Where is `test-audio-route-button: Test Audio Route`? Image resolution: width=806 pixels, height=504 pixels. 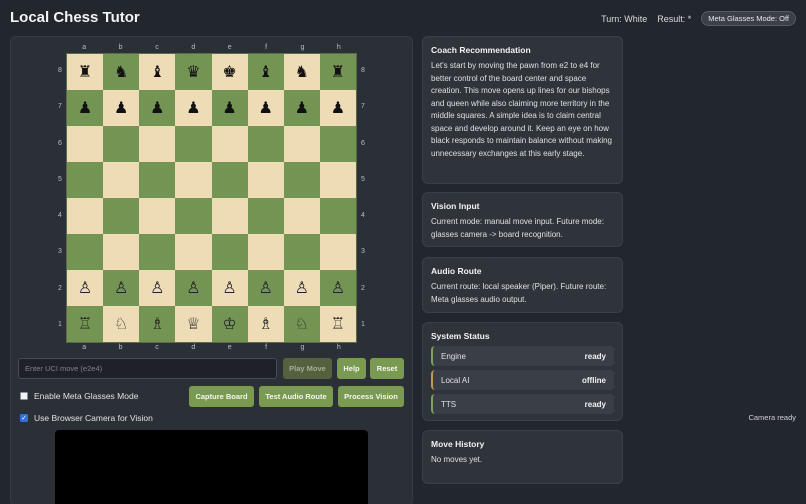 test-audio-route-button: Test Audio Route is located at coordinates (296, 396).